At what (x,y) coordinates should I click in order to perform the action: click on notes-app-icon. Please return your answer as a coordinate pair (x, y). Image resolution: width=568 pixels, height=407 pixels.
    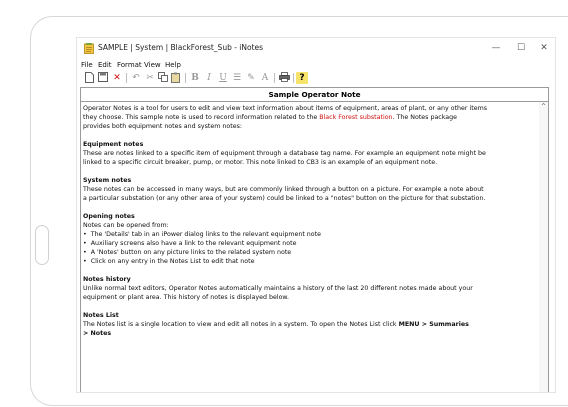
    Looking at the image, I should click on (89, 48).